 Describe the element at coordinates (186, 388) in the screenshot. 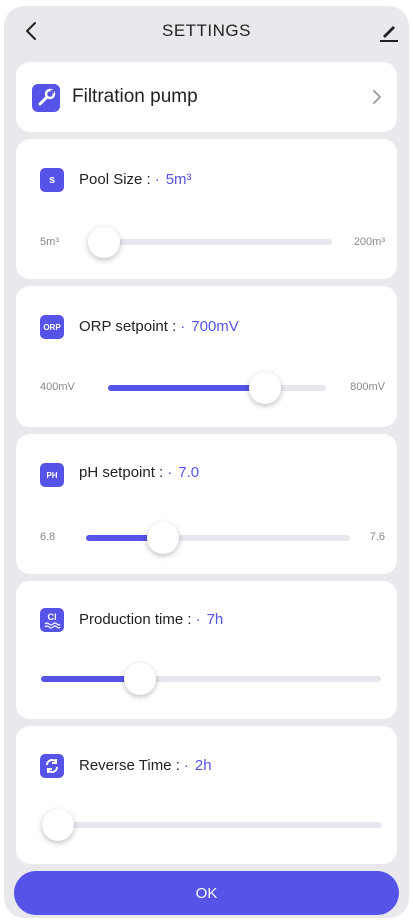

I see `slider-fill` at that location.